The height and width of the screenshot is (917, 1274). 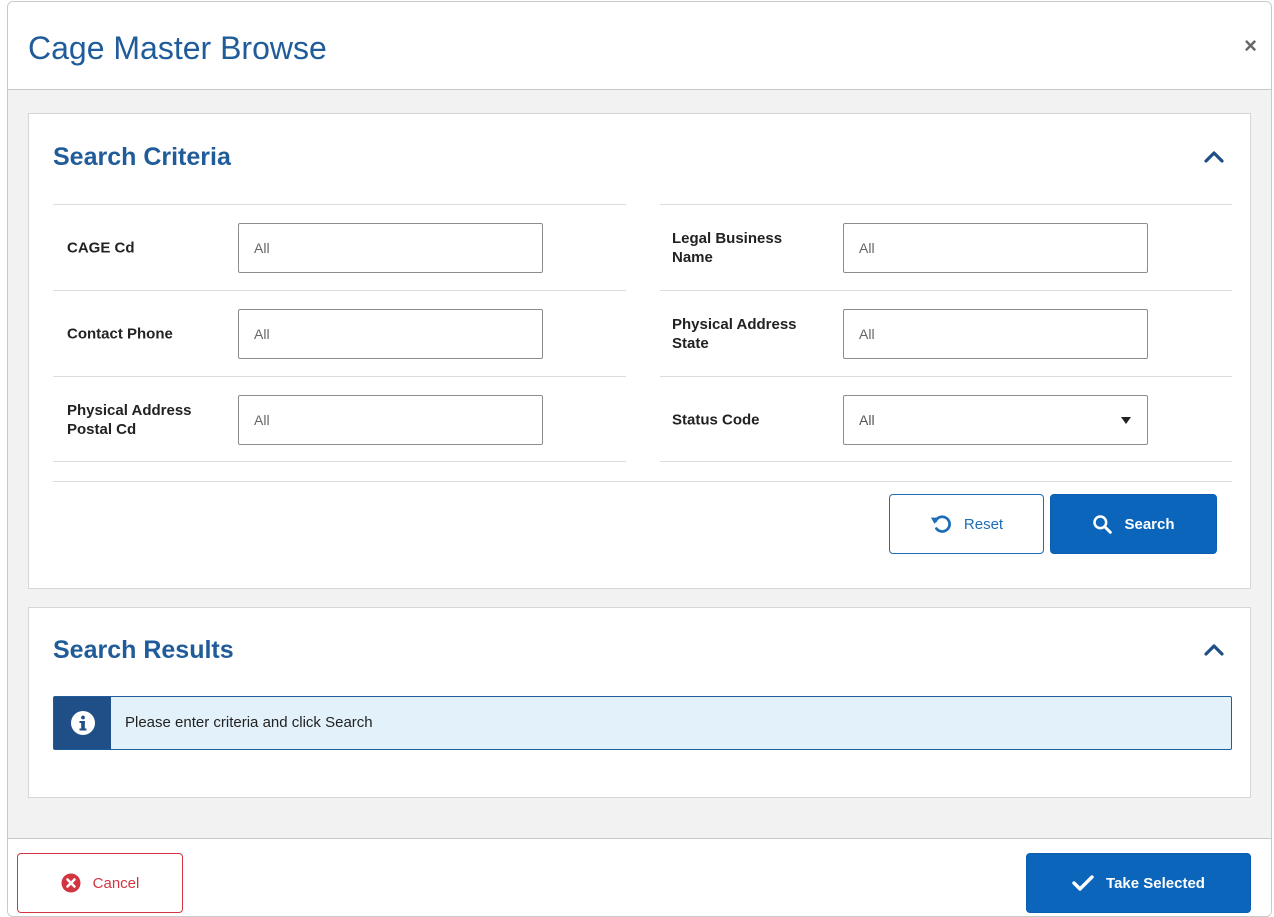 I want to click on field-row-physical-address-state: Physical Address State, so click(x=946, y=333).